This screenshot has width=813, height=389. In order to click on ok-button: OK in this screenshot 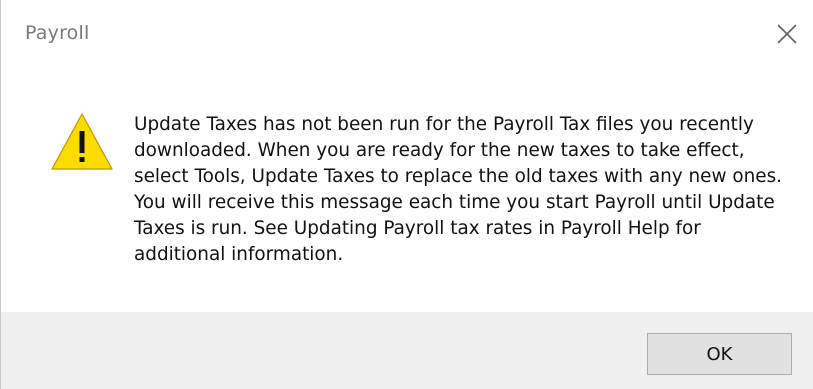, I will do `click(719, 354)`.